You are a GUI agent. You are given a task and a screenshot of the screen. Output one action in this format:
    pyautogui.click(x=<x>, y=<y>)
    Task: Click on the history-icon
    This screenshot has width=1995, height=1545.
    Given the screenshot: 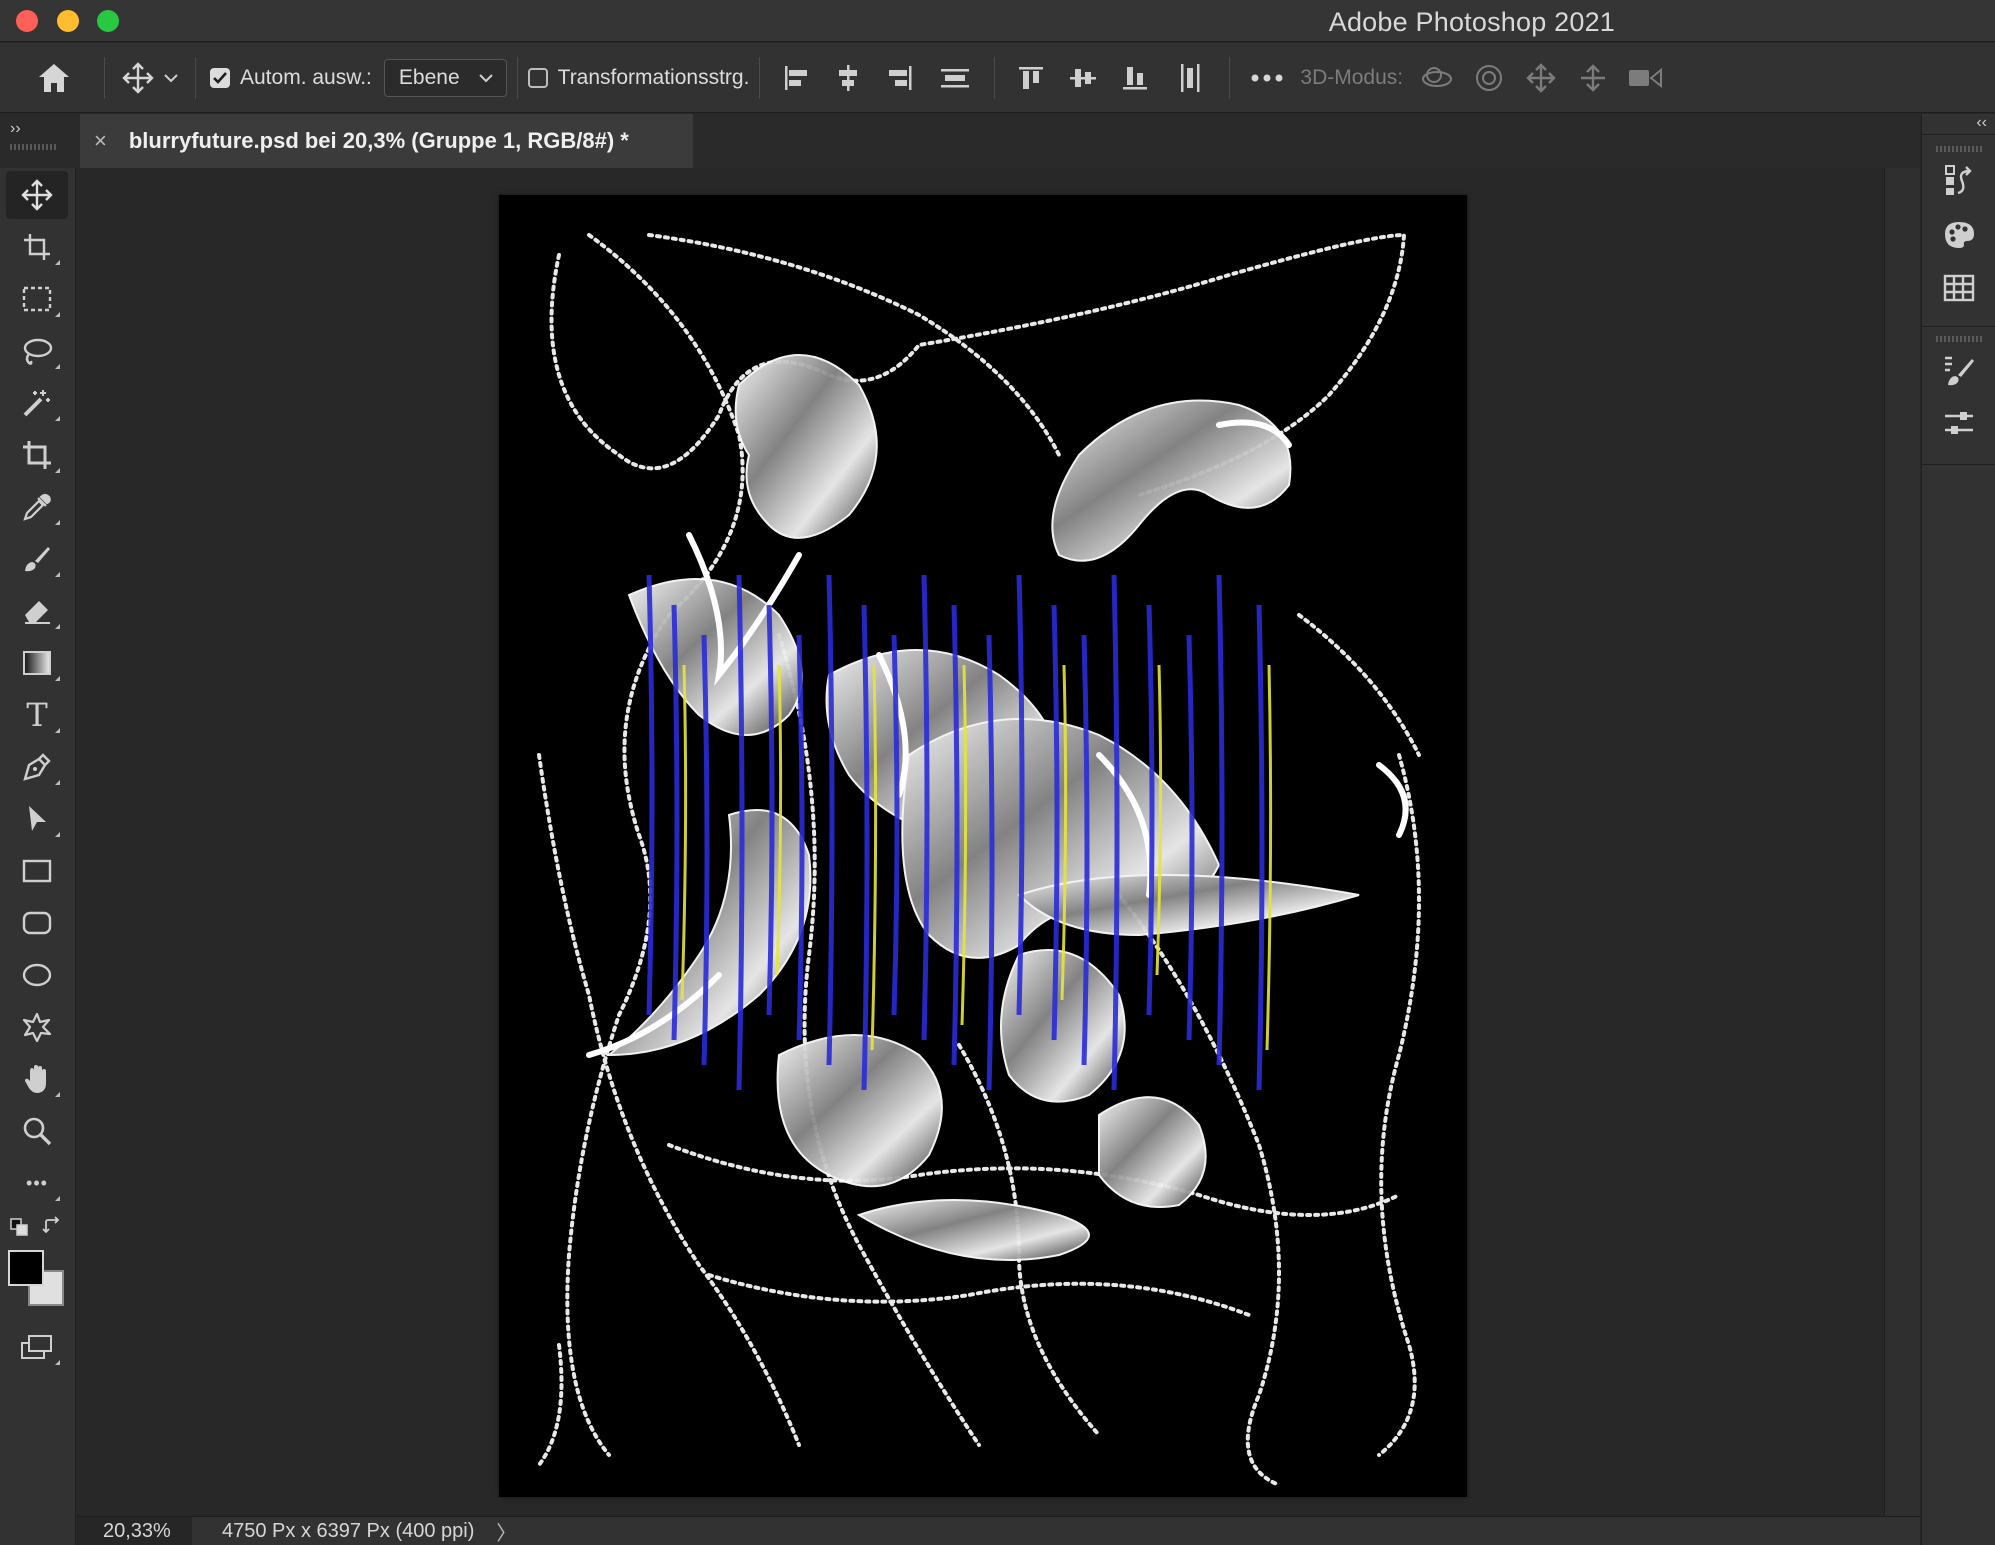 What is the action you would take?
    pyautogui.click(x=1959, y=180)
    